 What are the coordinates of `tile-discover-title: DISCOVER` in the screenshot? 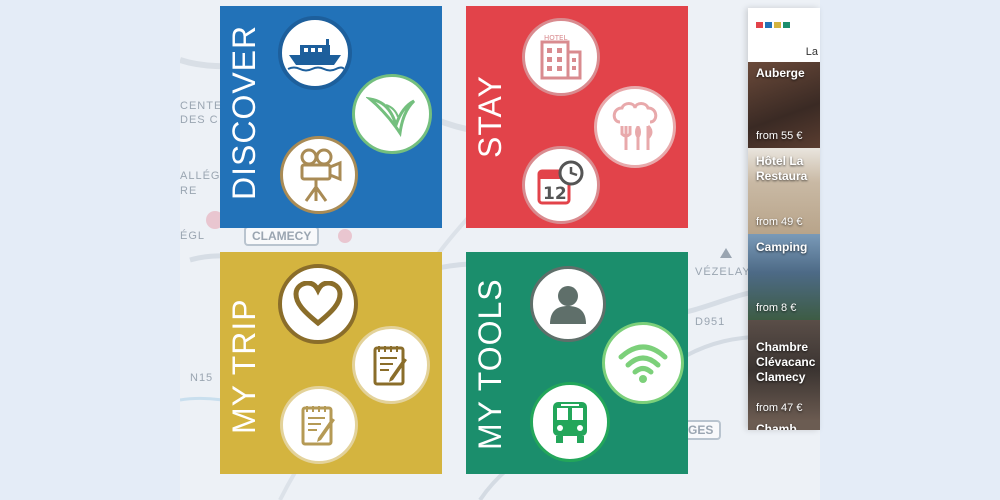 It's located at (244, 112).